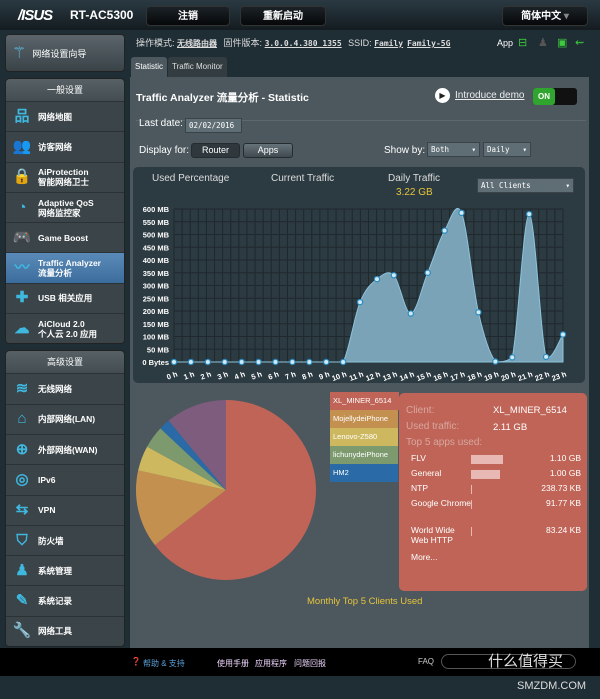 Image resolution: width=600 pixels, height=699 pixels. Describe the element at coordinates (364, 473) in the screenshot. I see `legend-item: HM2` at that location.